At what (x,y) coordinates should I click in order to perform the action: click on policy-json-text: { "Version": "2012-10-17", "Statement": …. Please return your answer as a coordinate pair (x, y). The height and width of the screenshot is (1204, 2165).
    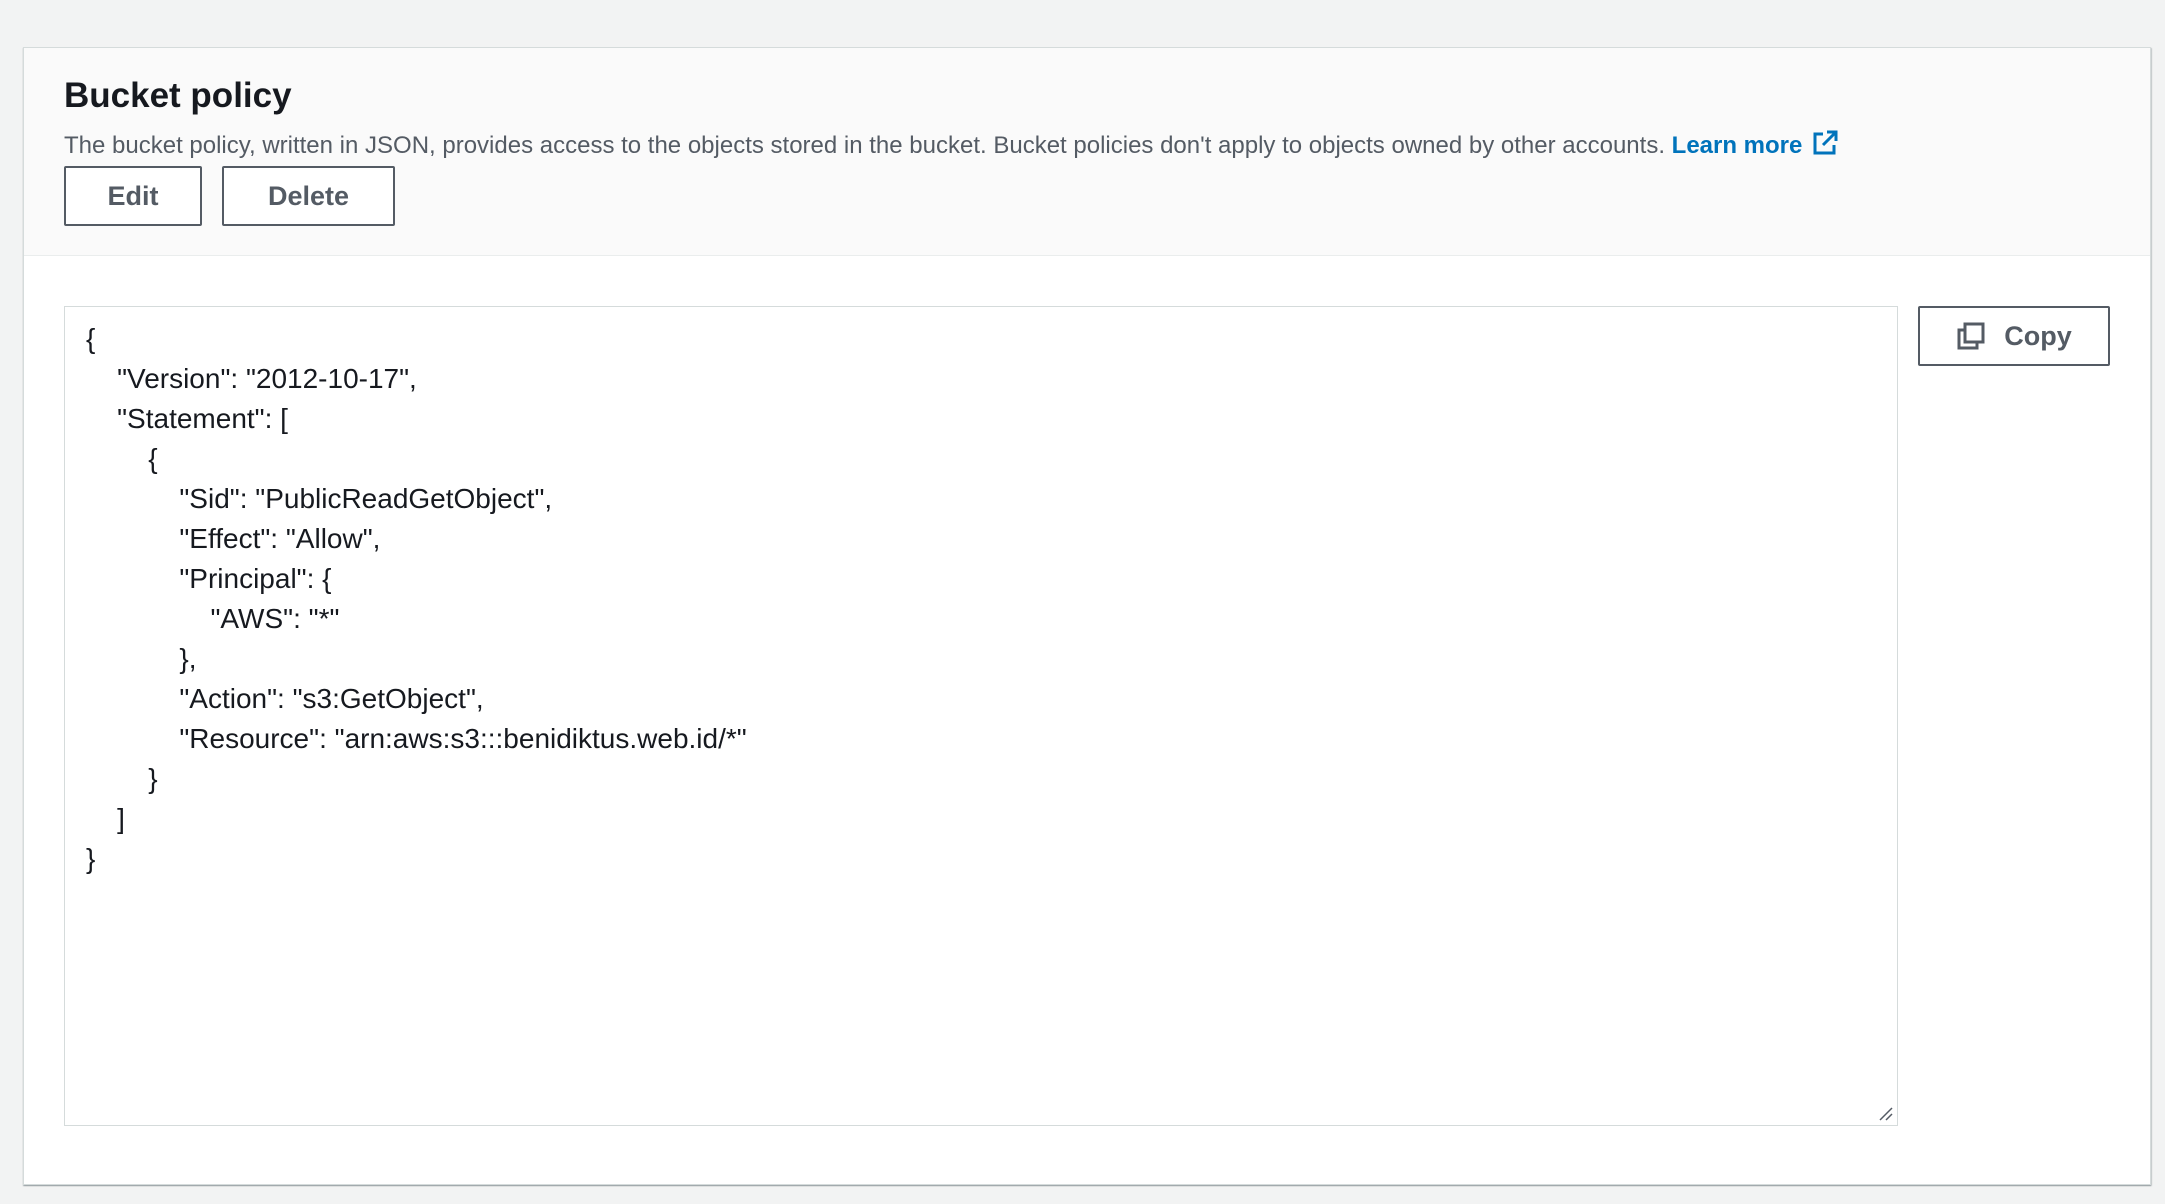
    Looking at the image, I should click on (416, 598).